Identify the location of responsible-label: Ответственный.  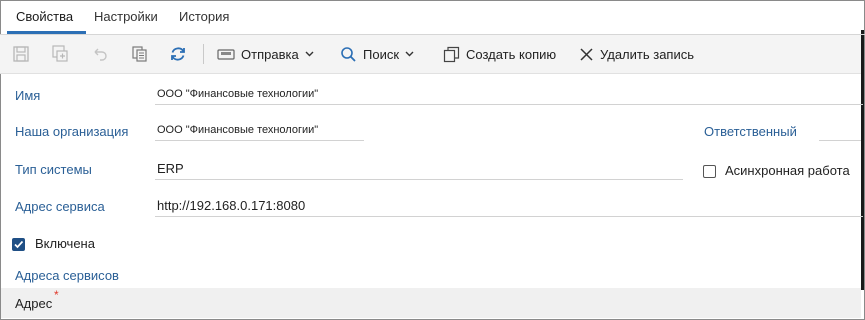
(750, 131).